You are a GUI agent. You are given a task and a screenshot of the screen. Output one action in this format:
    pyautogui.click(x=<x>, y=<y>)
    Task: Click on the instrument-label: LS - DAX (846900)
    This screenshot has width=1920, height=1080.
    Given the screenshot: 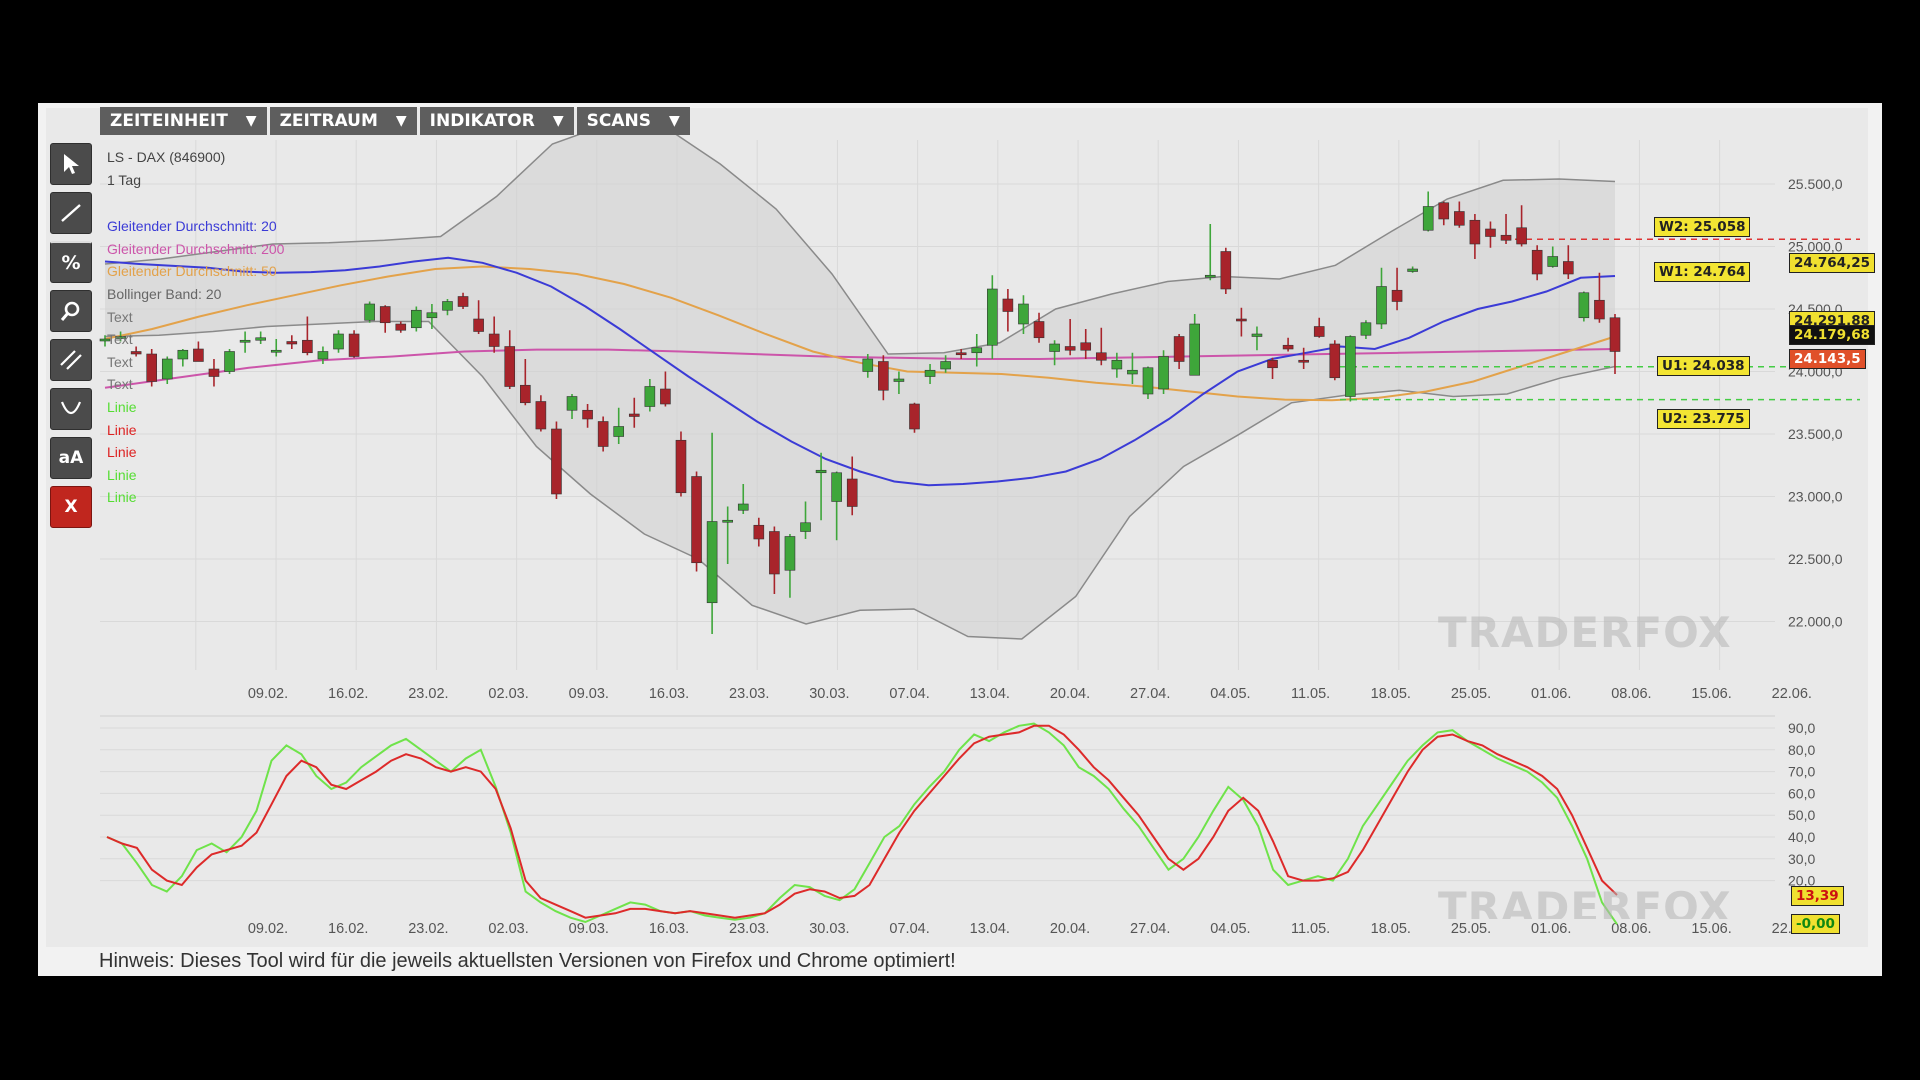 What is the action you would take?
    pyautogui.click(x=166, y=157)
    